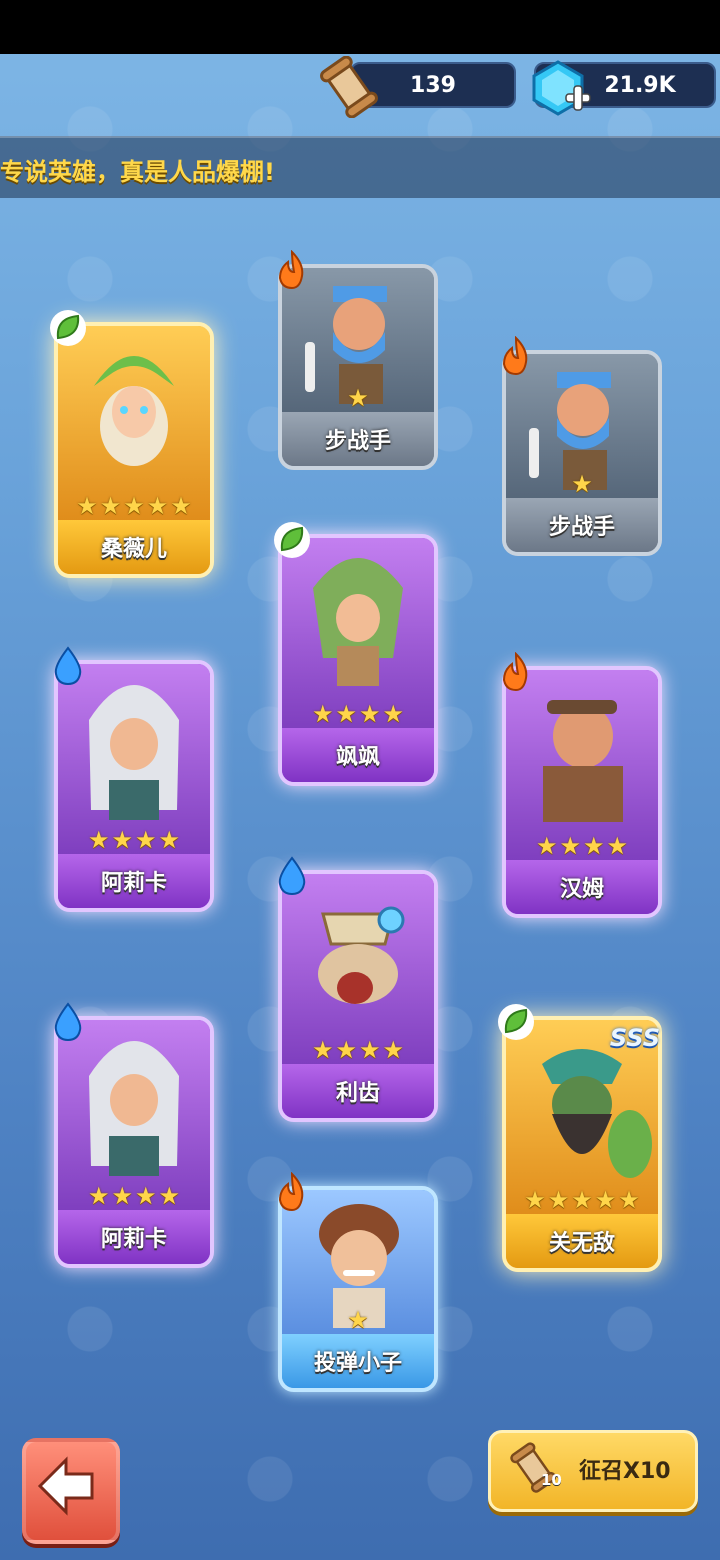 The image size is (720, 1560). What do you see at coordinates (634, 1038) in the screenshot?
I see `sss-badge: SSS` at bounding box center [634, 1038].